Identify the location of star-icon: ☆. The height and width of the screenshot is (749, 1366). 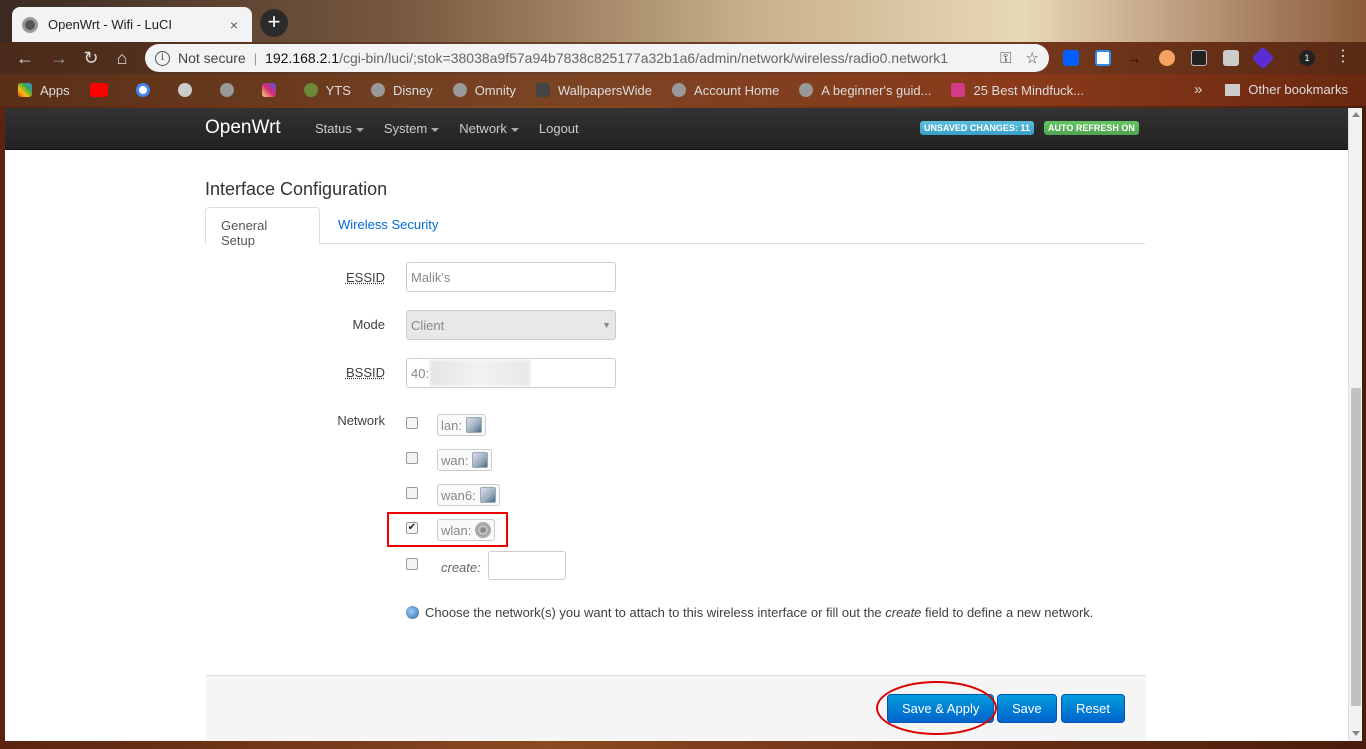
(1032, 58).